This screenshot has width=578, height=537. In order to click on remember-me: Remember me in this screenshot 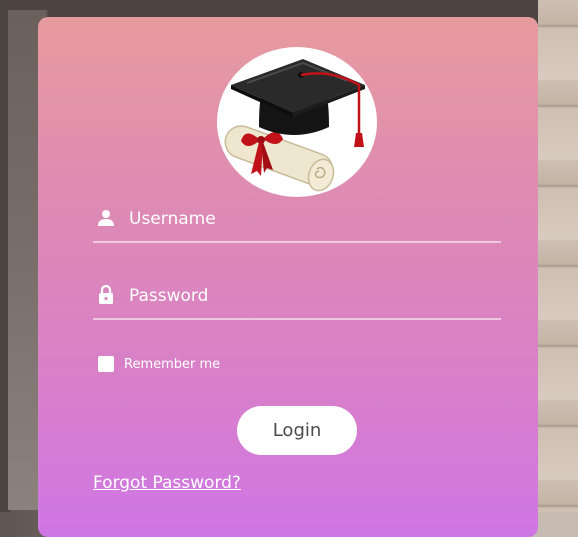, I will do `click(159, 364)`.